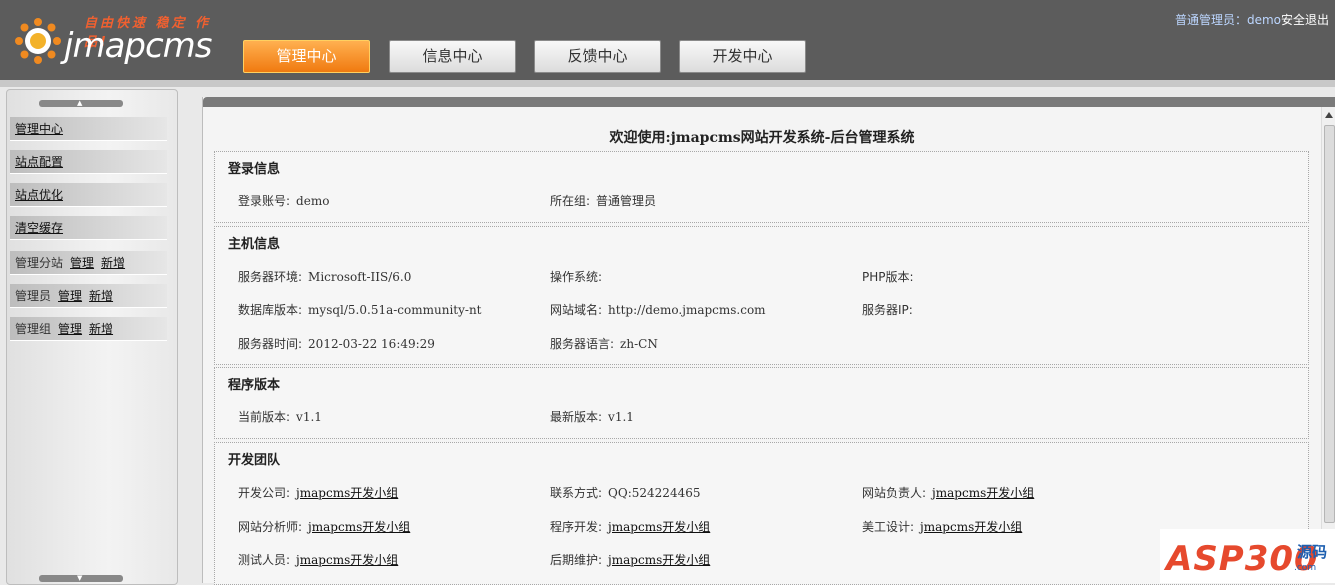  I want to click on scroll-up-arrow-icon, so click(1329, 115).